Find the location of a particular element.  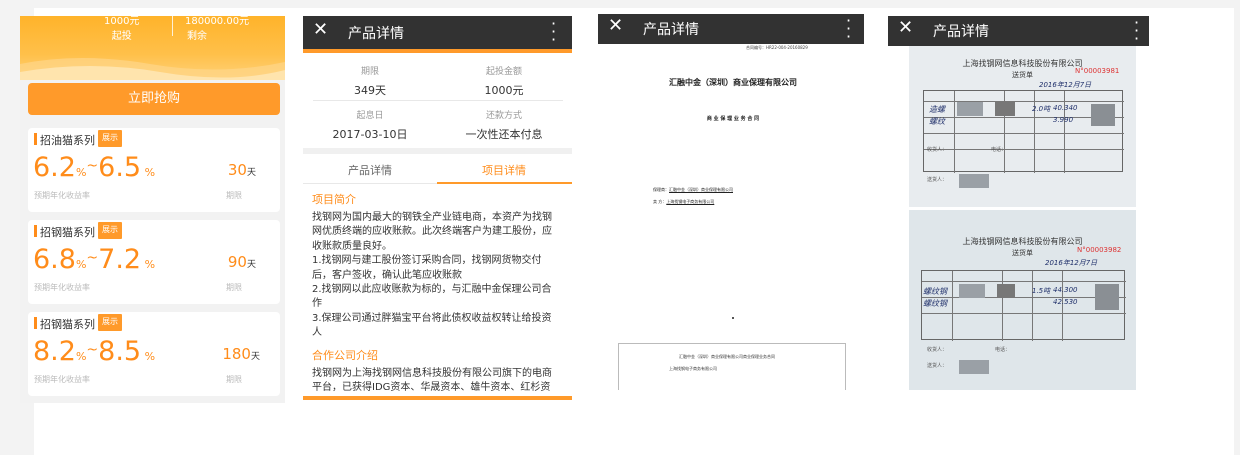

info-value: 2017-03-10日 is located at coordinates (370, 134).